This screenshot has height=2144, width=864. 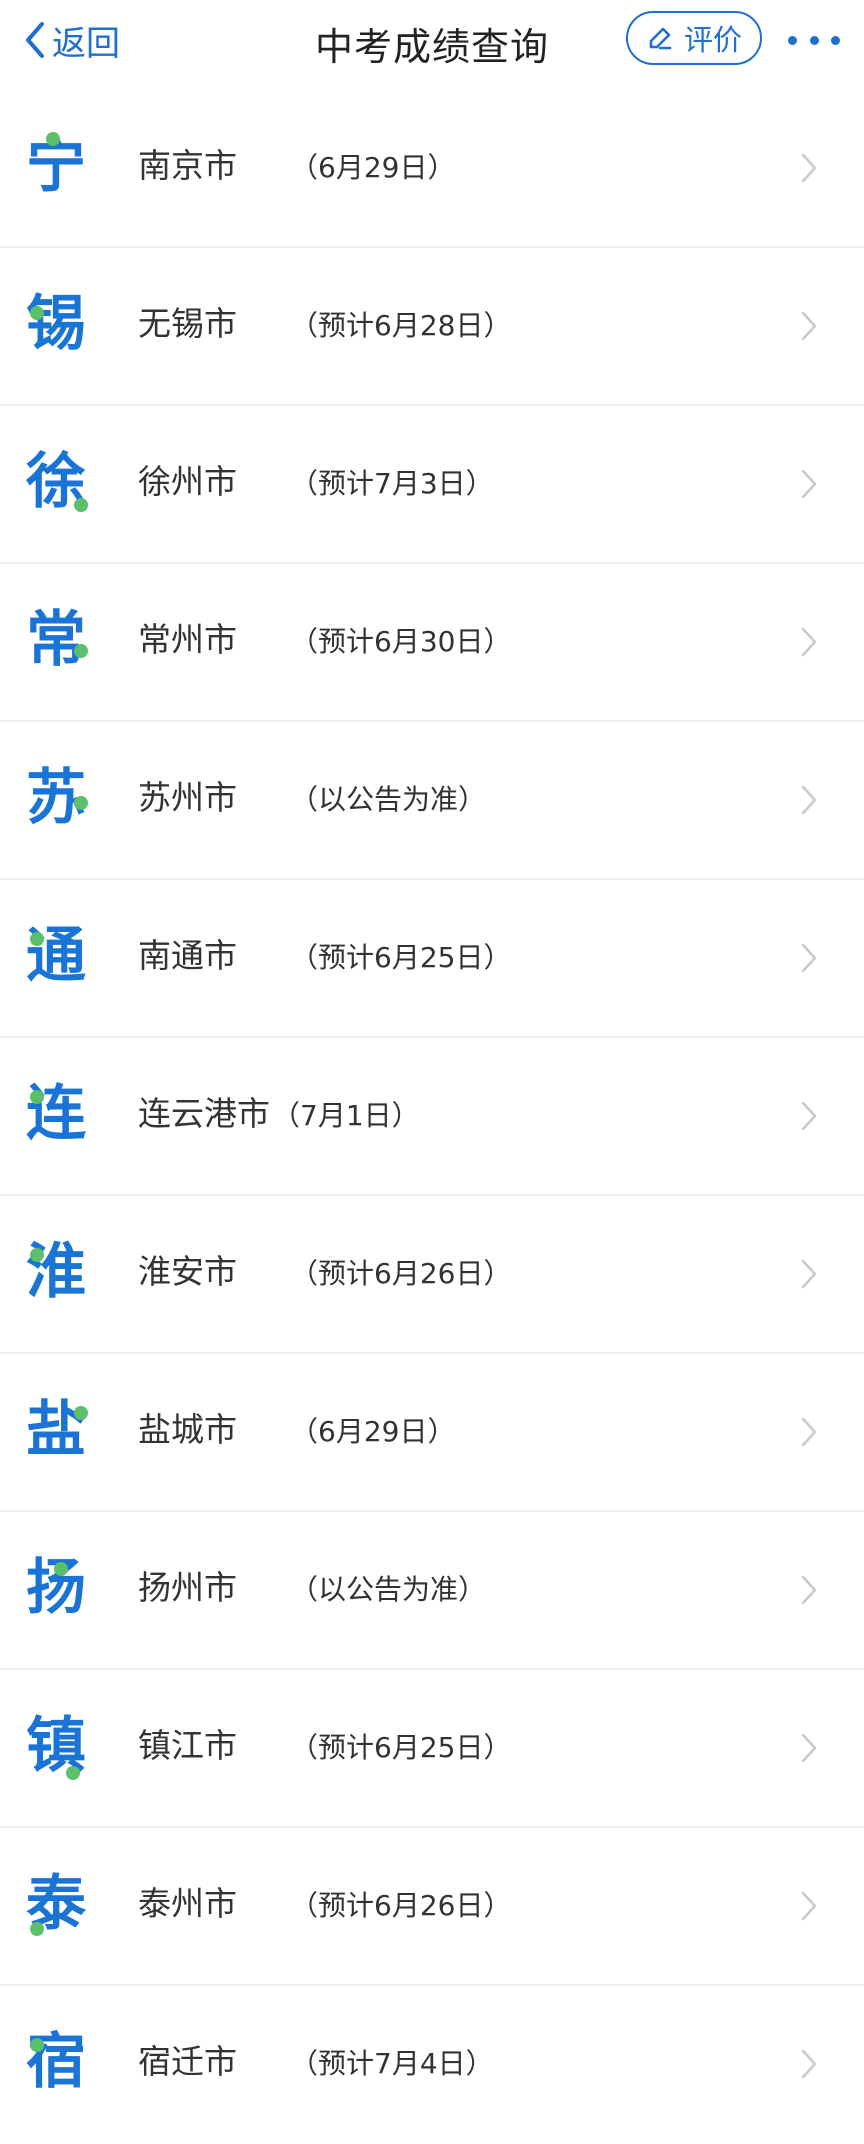 I want to click on city-badge-icon: 盐, so click(x=56, y=1430).